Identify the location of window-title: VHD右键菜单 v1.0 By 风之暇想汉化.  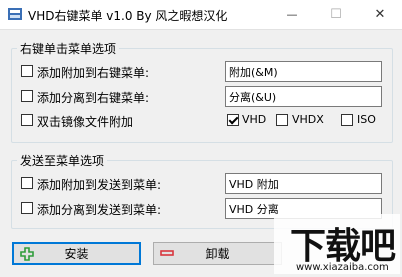
(128, 16).